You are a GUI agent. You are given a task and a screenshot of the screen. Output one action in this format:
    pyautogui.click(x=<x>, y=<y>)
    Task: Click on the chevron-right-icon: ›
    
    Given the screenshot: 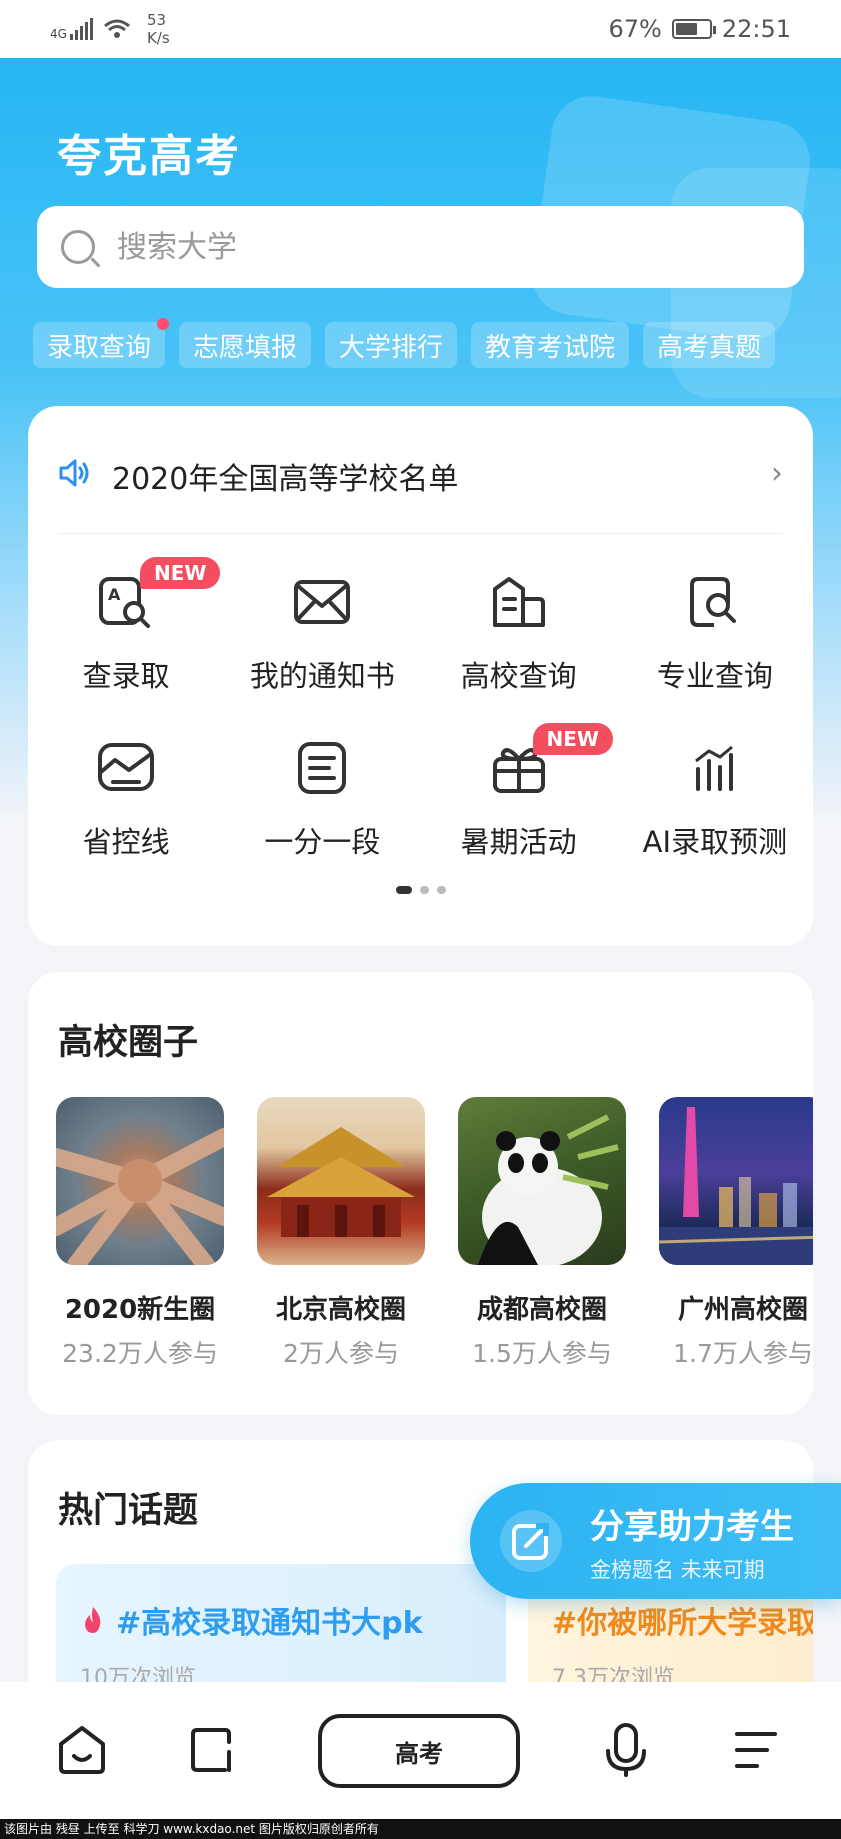 What is the action you would take?
    pyautogui.click(x=777, y=473)
    